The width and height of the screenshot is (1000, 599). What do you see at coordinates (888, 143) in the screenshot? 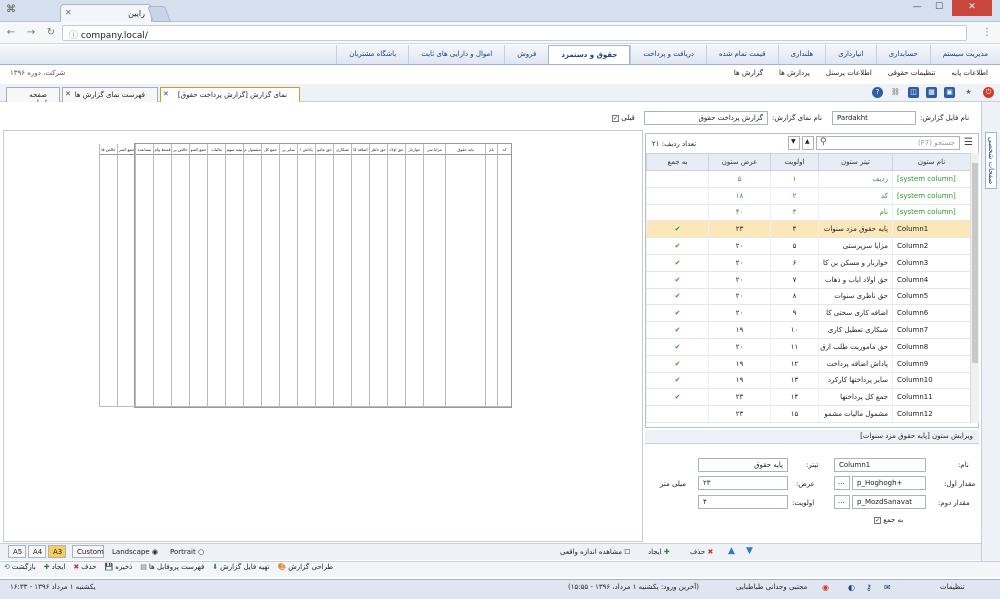
I see `grid-search-input: جستجو (F7)` at bounding box center [888, 143].